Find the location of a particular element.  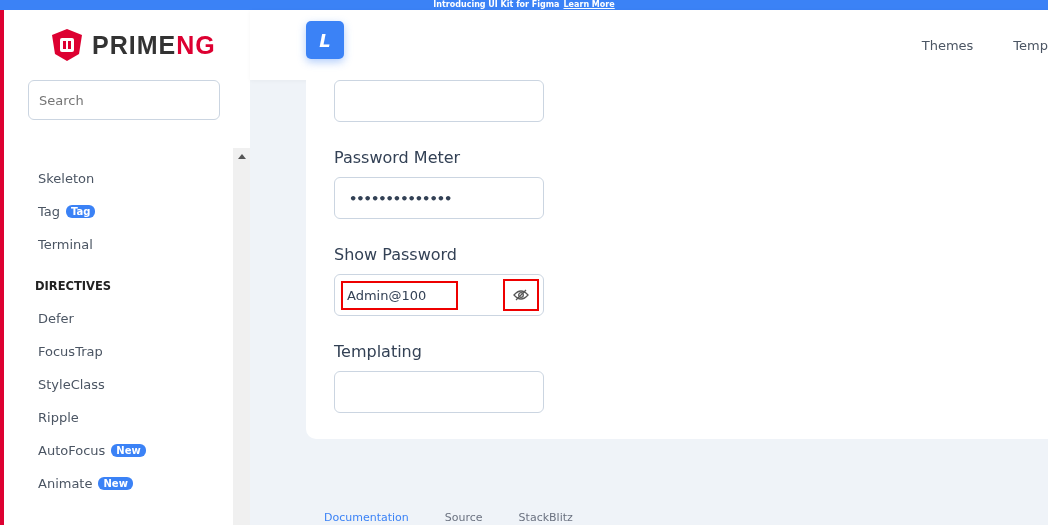

field-value: •••••••••••••• is located at coordinates (400, 198).